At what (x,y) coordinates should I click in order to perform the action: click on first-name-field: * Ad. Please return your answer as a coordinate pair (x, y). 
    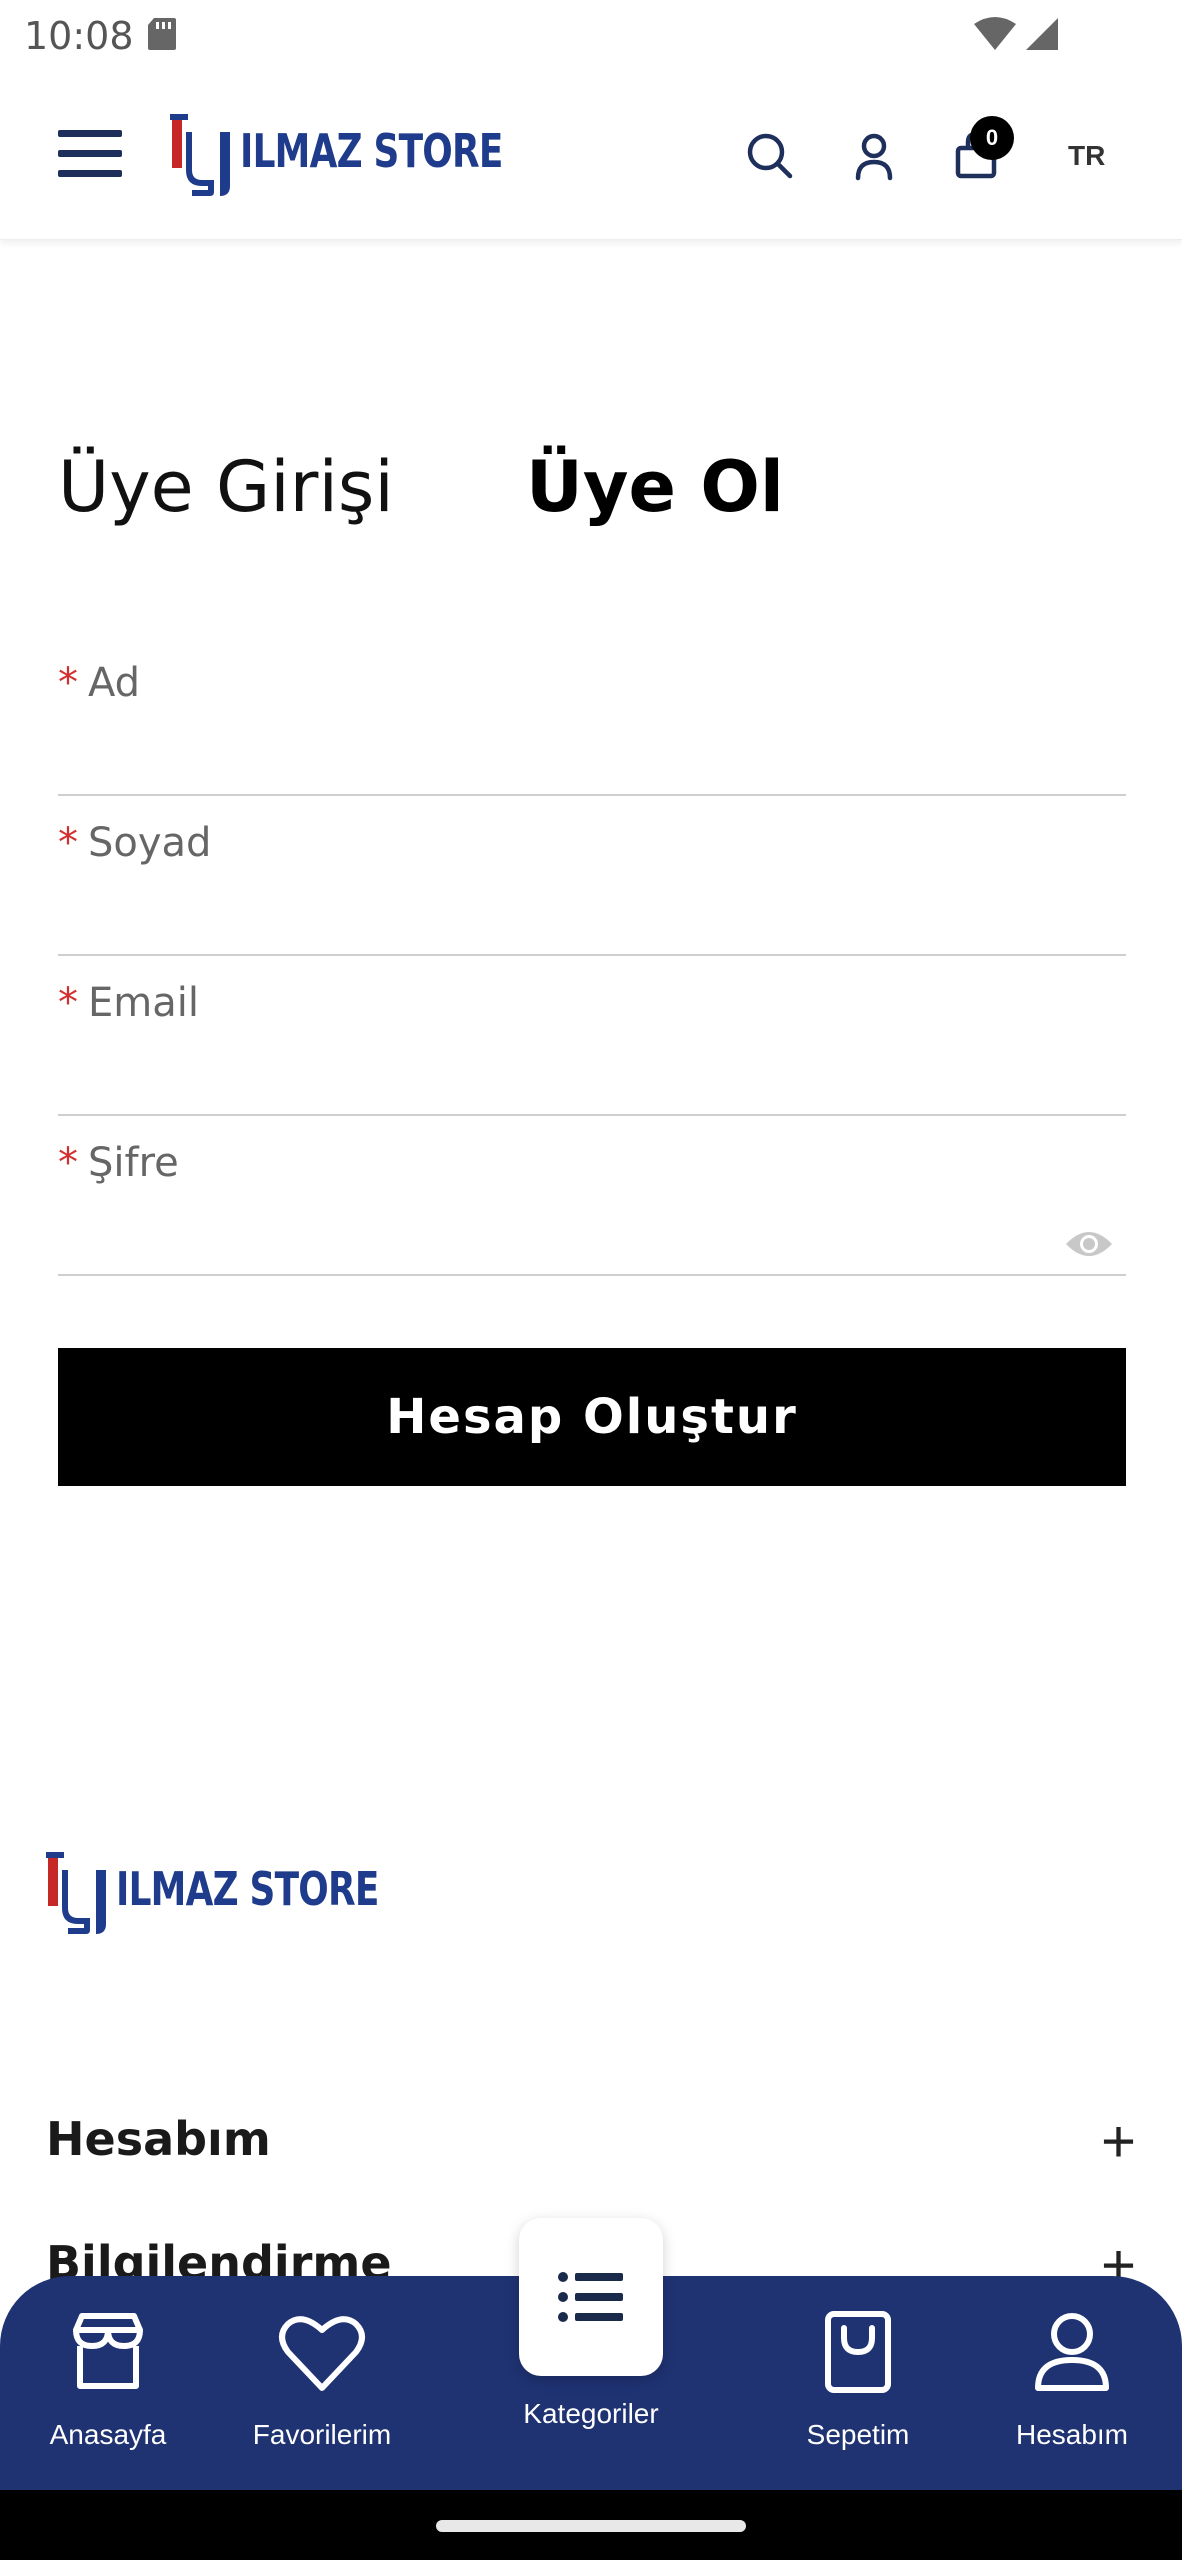
    Looking at the image, I should click on (592, 735).